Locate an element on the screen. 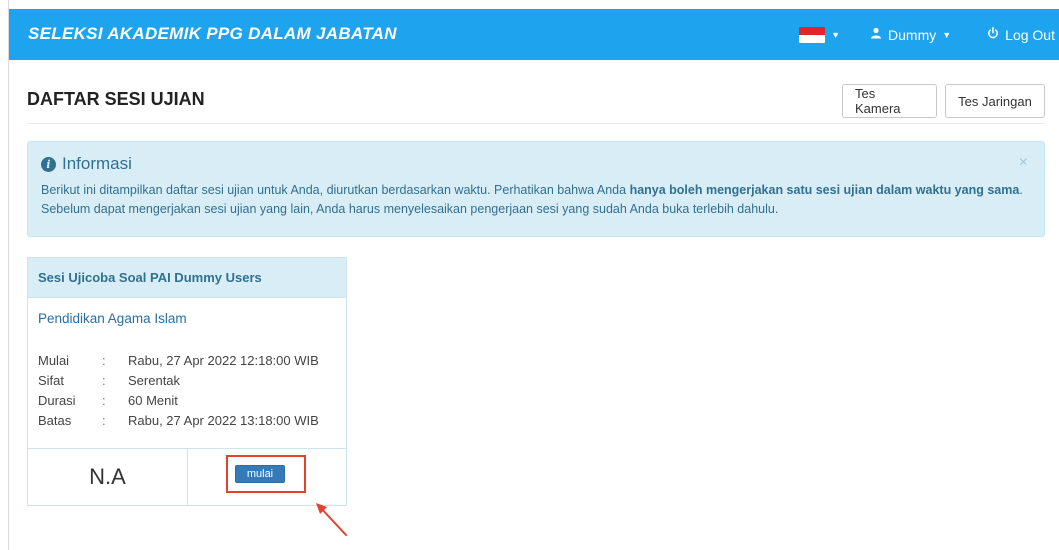  navbar-right: ▼ Dummy ▼ Log Out is located at coordinates (929, 34).